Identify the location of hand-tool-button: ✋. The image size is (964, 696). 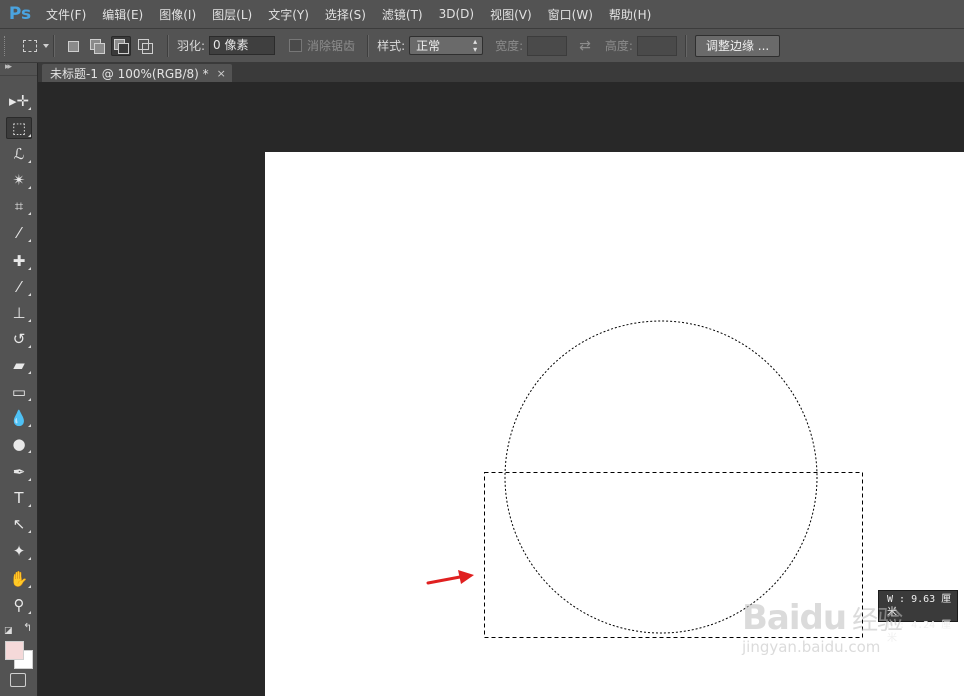
(19, 579).